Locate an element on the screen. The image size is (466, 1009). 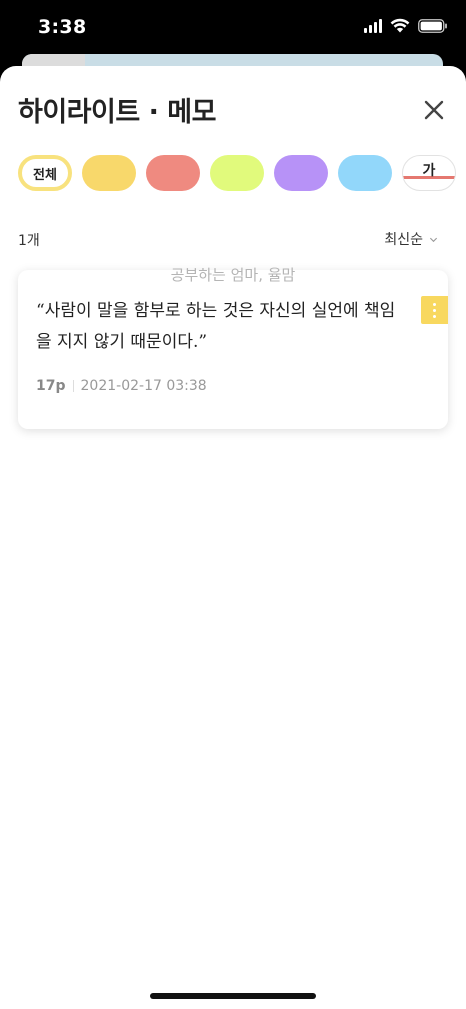
meta-divider is located at coordinates (73, 386).